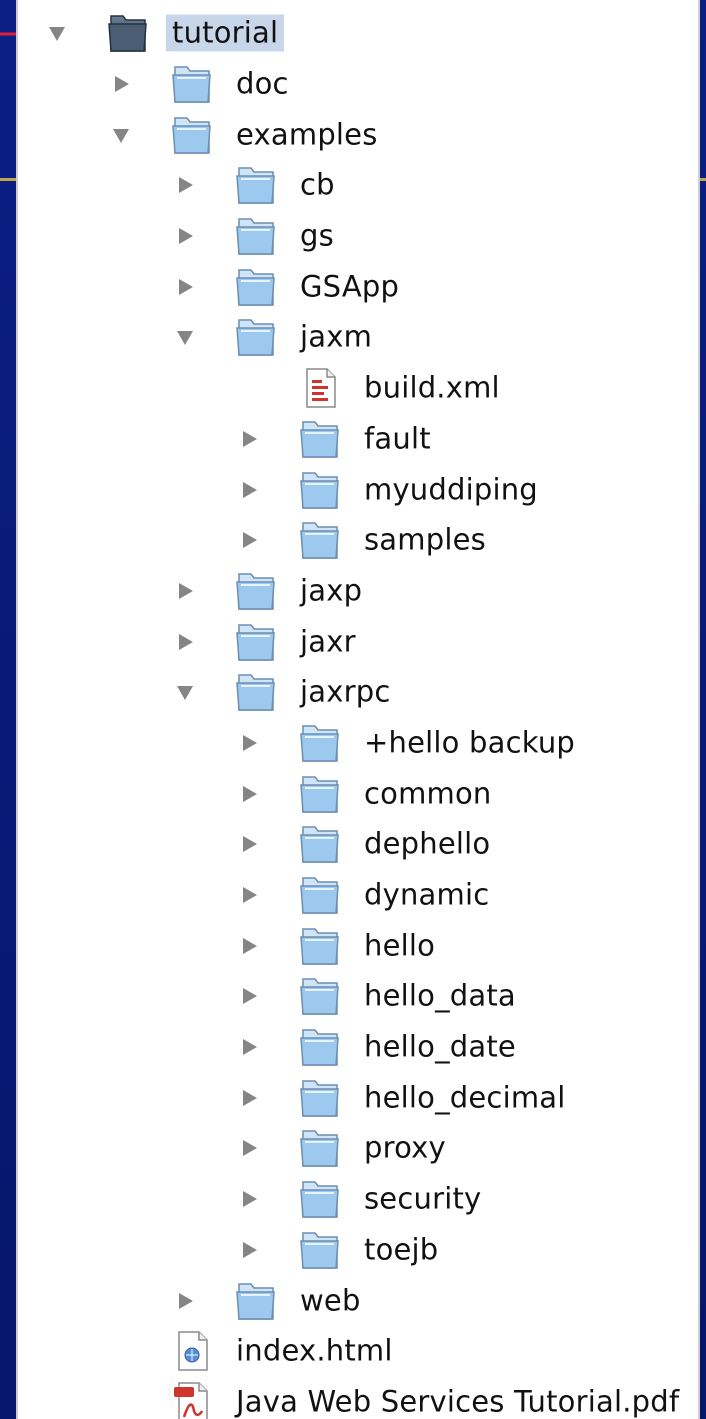  I want to click on tree-row: hello_data, so click(358, 996).